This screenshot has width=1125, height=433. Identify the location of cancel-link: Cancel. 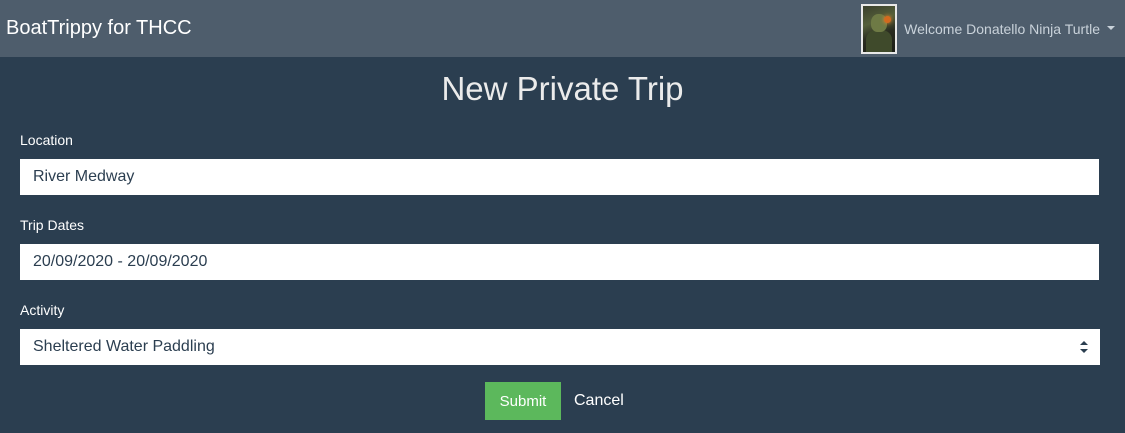
(599, 401).